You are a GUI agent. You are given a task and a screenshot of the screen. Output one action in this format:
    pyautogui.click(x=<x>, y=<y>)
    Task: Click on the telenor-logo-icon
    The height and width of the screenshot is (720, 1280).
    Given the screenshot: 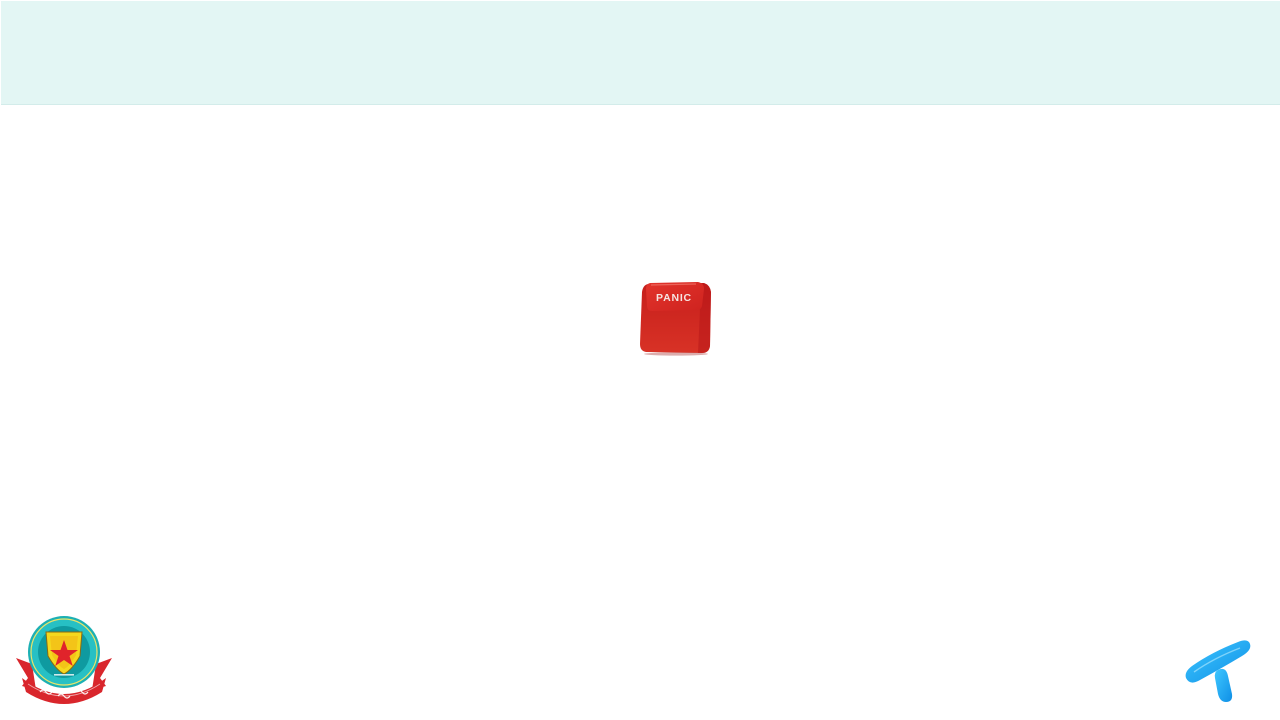 What is the action you would take?
    pyautogui.click(x=1218, y=669)
    